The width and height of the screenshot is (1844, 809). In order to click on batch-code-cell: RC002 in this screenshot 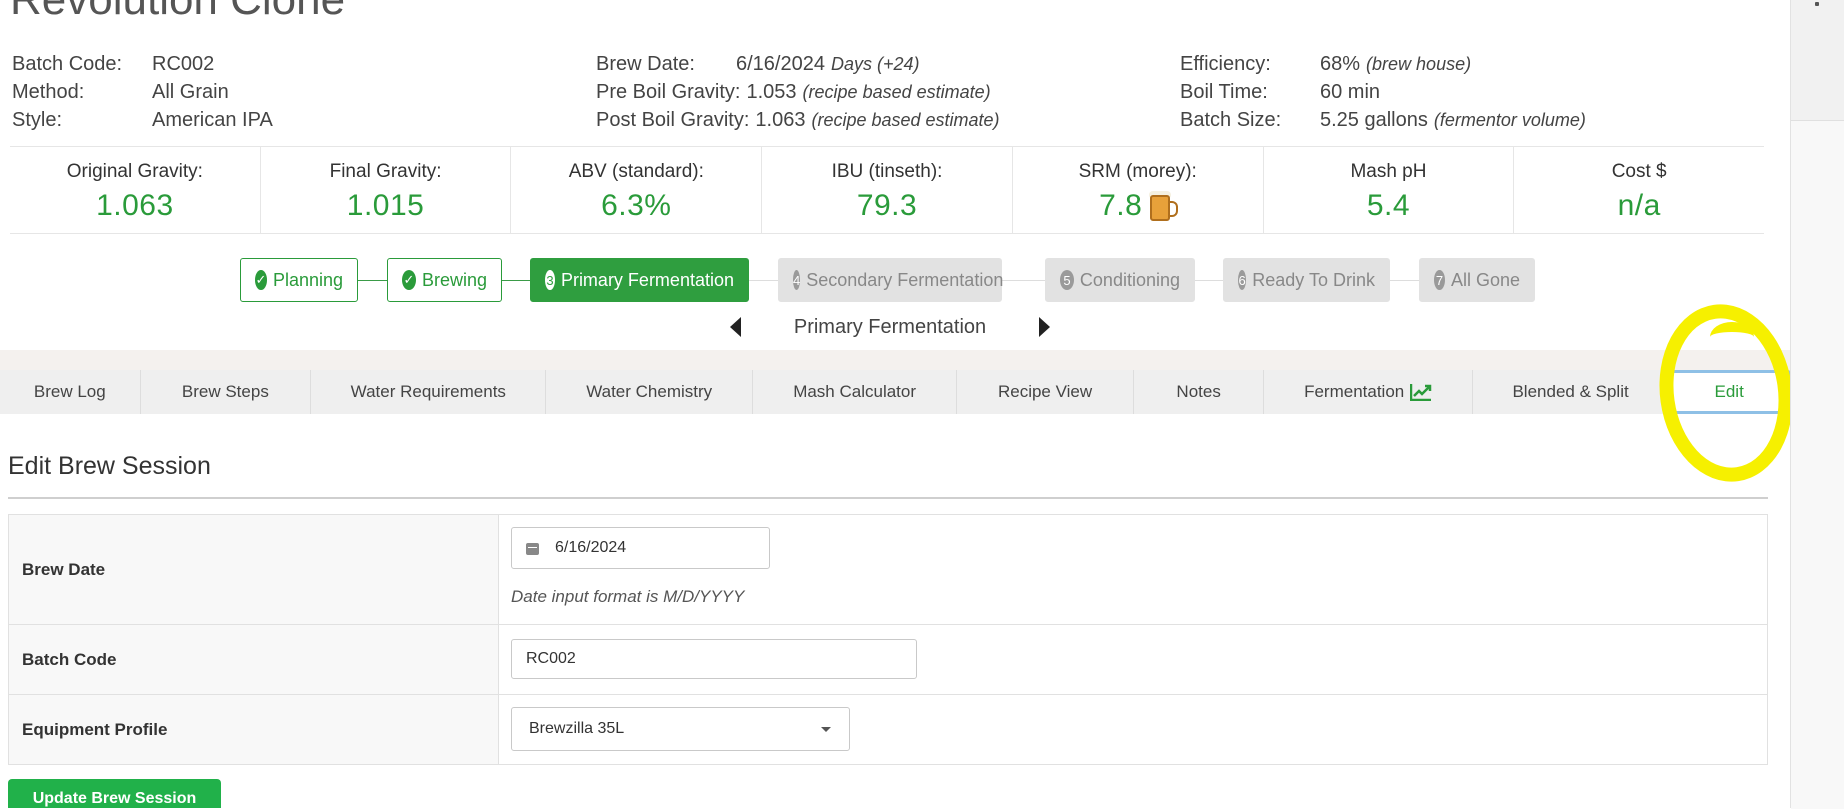, I will do `click(1133, 659)`.